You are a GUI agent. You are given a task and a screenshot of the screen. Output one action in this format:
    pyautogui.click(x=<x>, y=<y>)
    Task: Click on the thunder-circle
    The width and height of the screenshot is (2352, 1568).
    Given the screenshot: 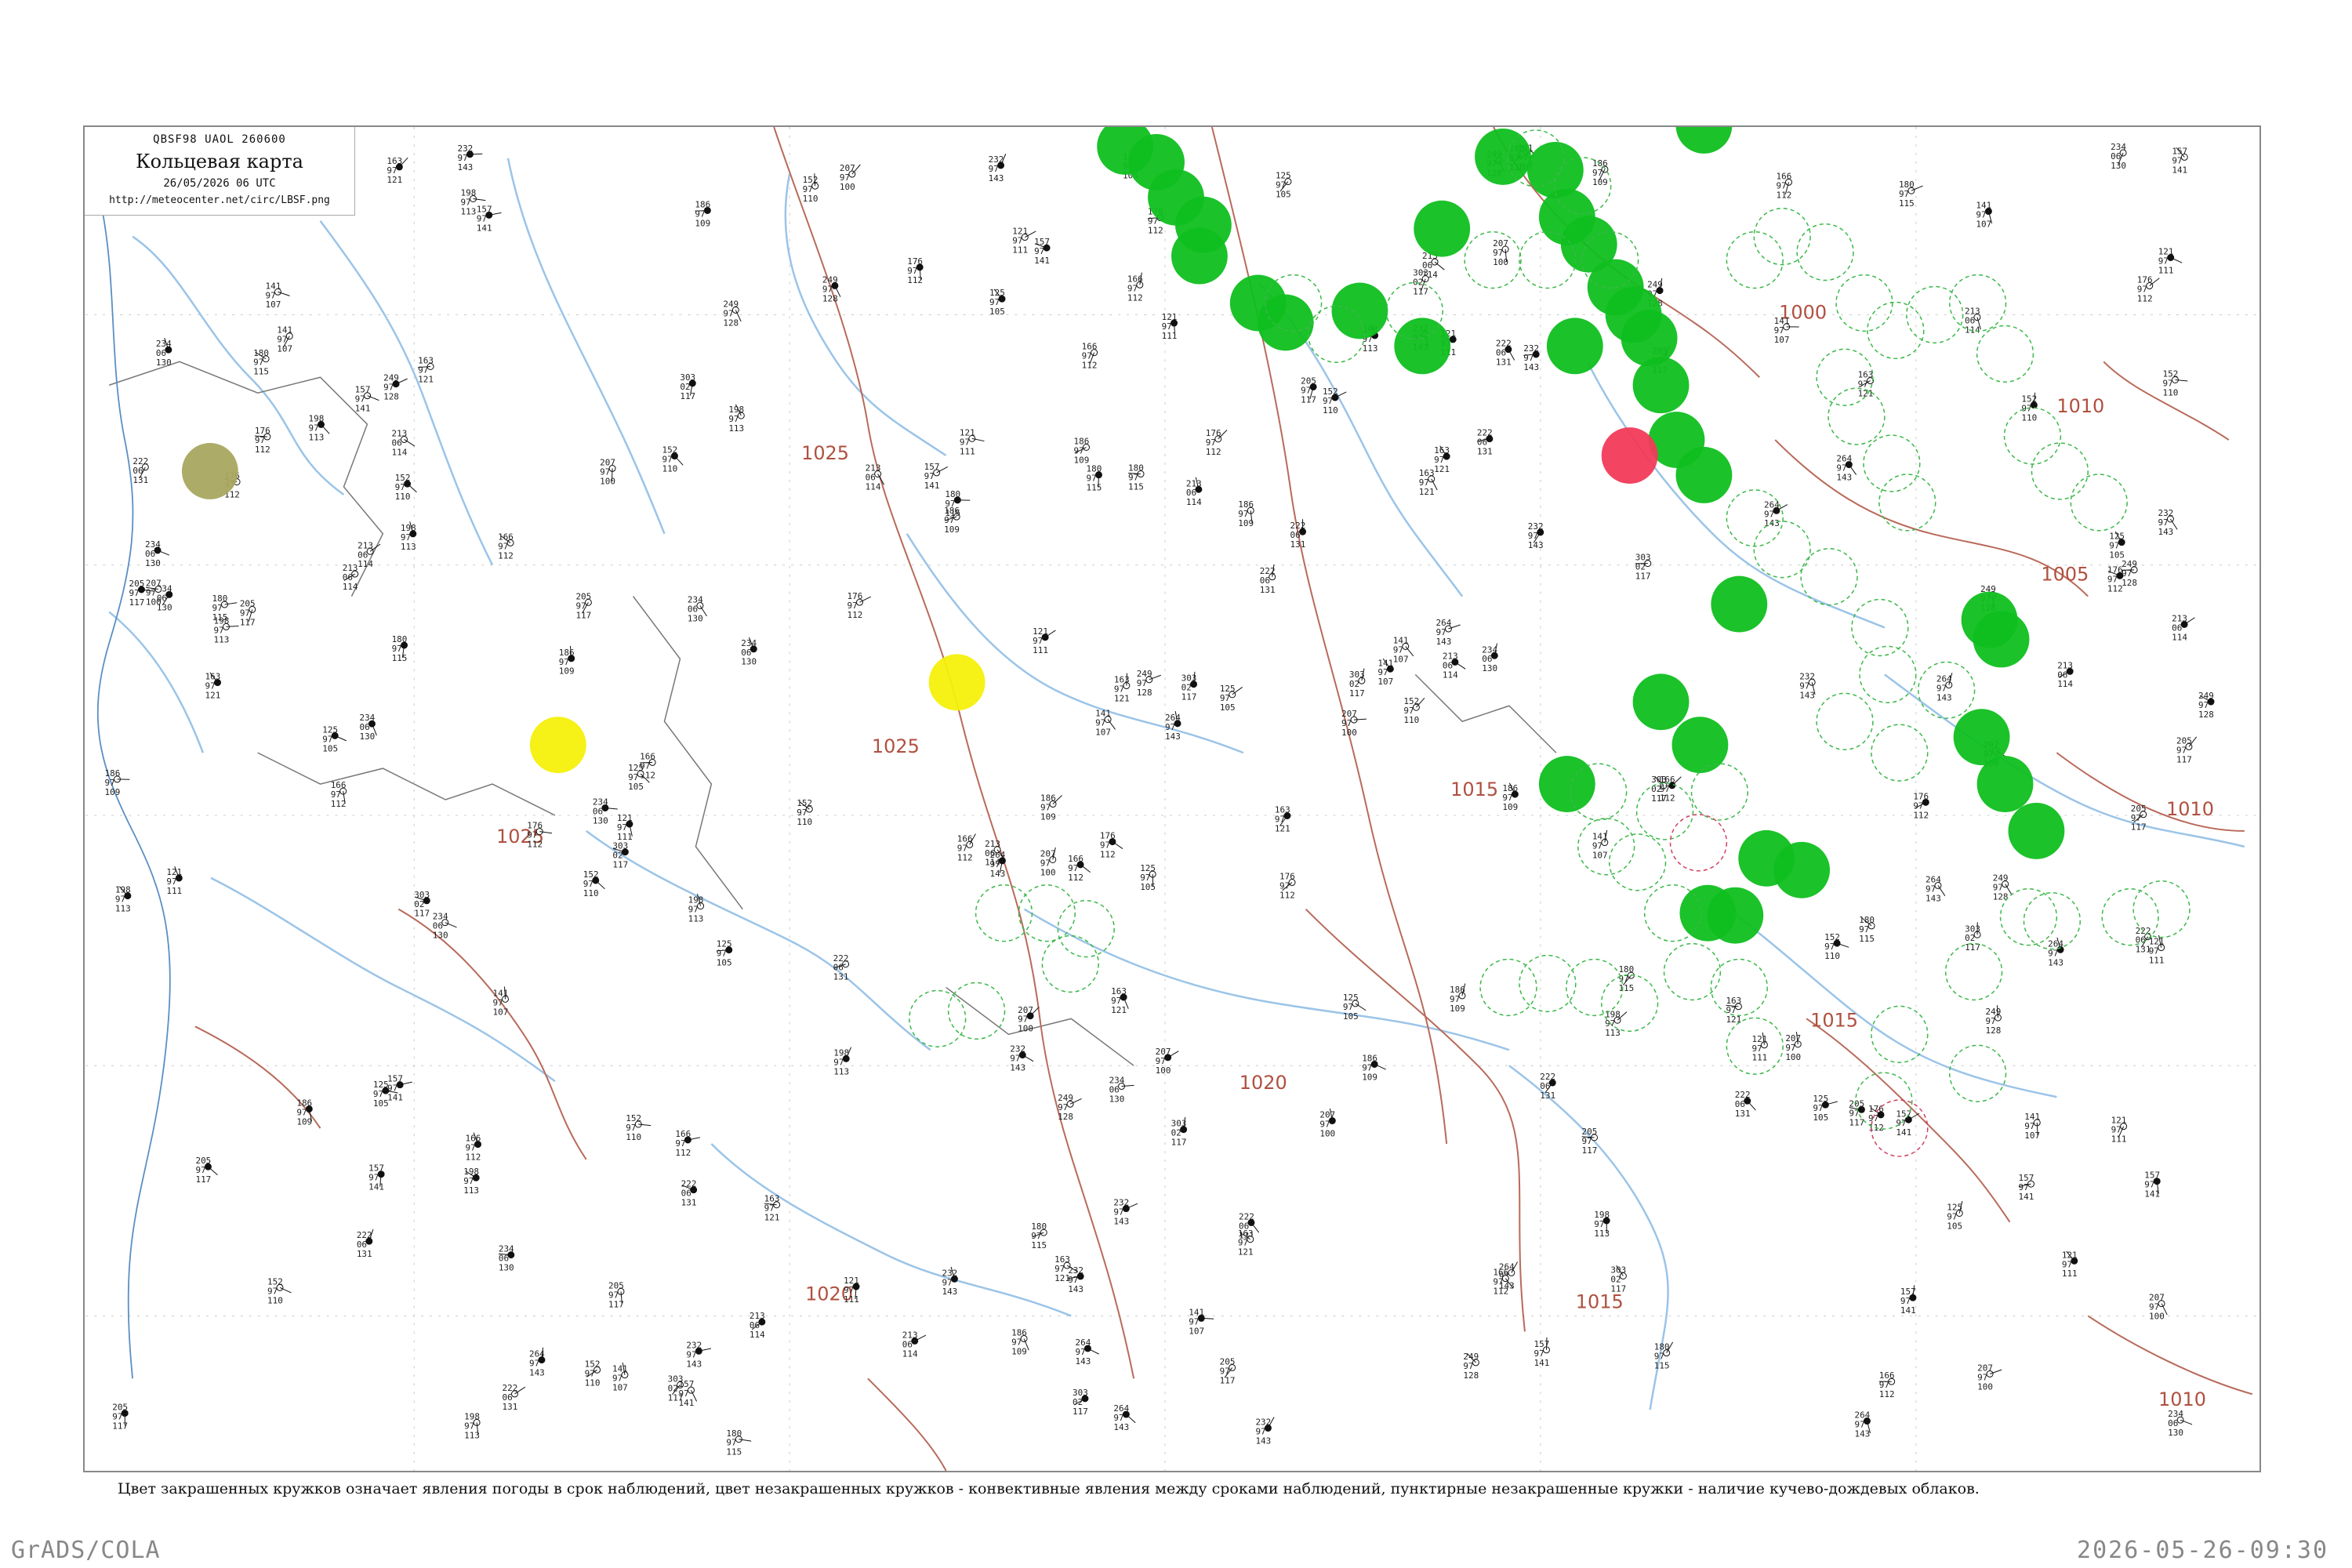 What is the action you would take?
    pyautogui.click(x=1629, y=455)
    